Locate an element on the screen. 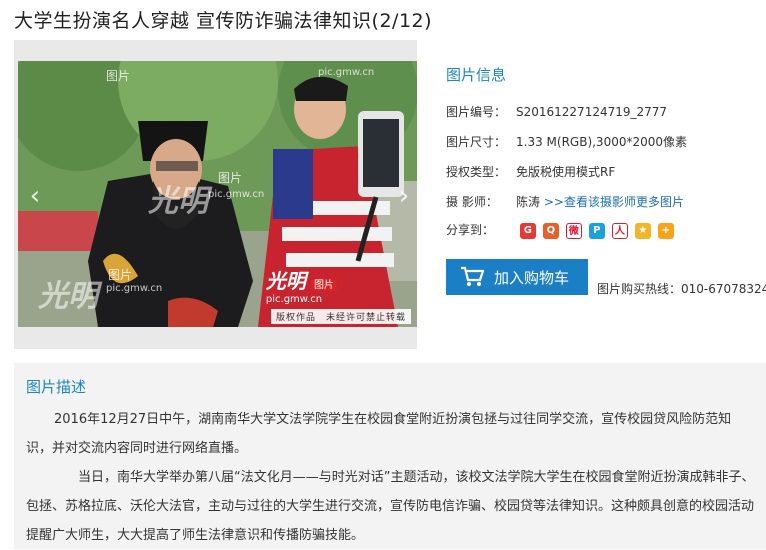  info-row-id: 图片编号： S20161227124719_2777 is located at coordinates (556, 111).